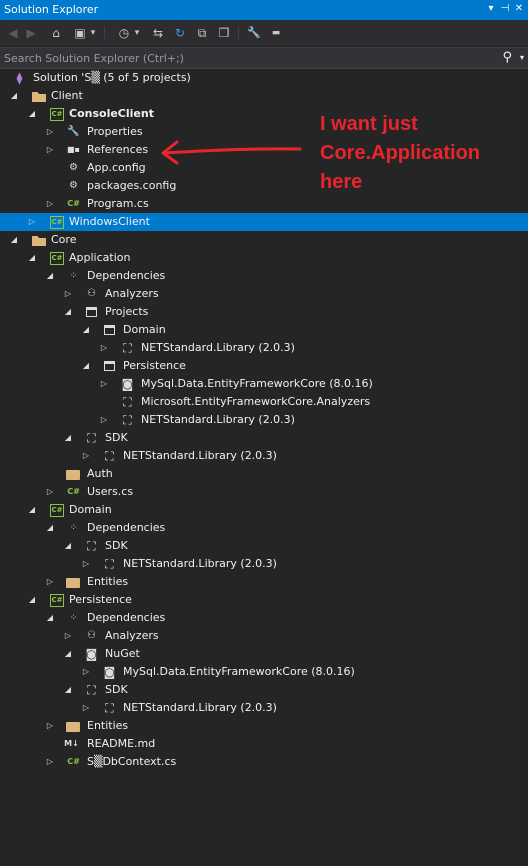  What do you see at coordinates (244, 58) in the screenshot?
I see `search-input` at bounding box center [244, 58].